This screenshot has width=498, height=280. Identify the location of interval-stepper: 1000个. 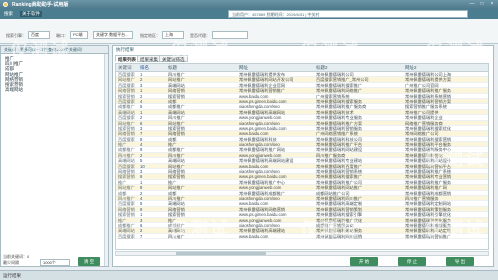
(55, 262).